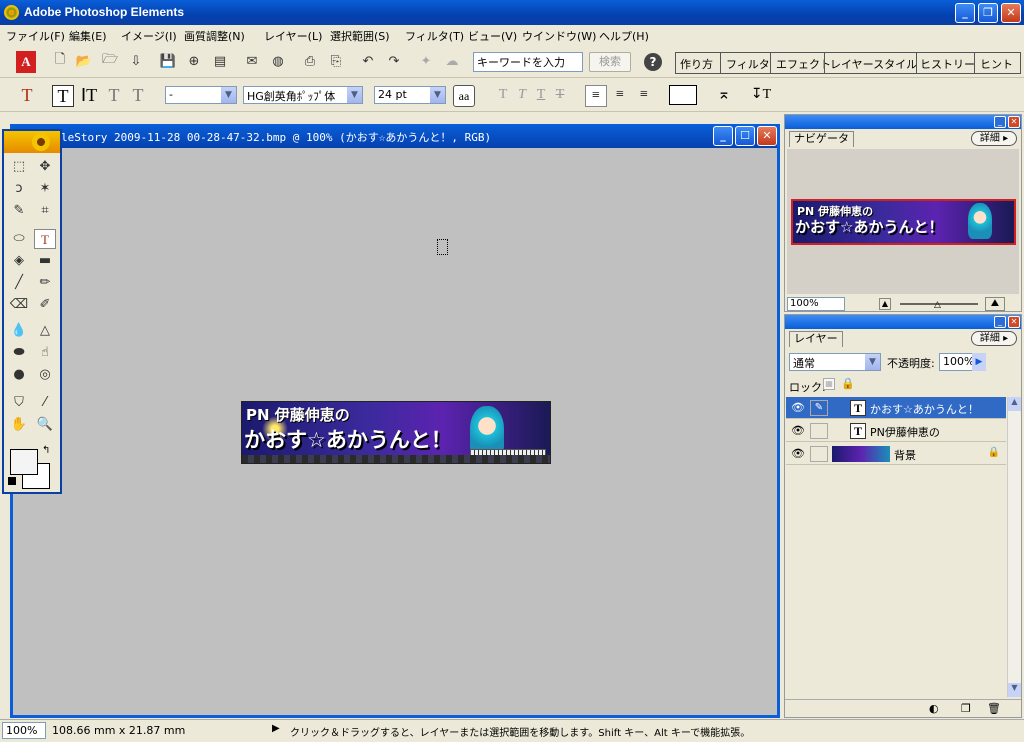 Image resolution: width=1024 pixels, height=742 pixels. Describe the element at coordinates (816, 304) in the screenshot. I see `navigator-zoom-field: 100%` at that location.